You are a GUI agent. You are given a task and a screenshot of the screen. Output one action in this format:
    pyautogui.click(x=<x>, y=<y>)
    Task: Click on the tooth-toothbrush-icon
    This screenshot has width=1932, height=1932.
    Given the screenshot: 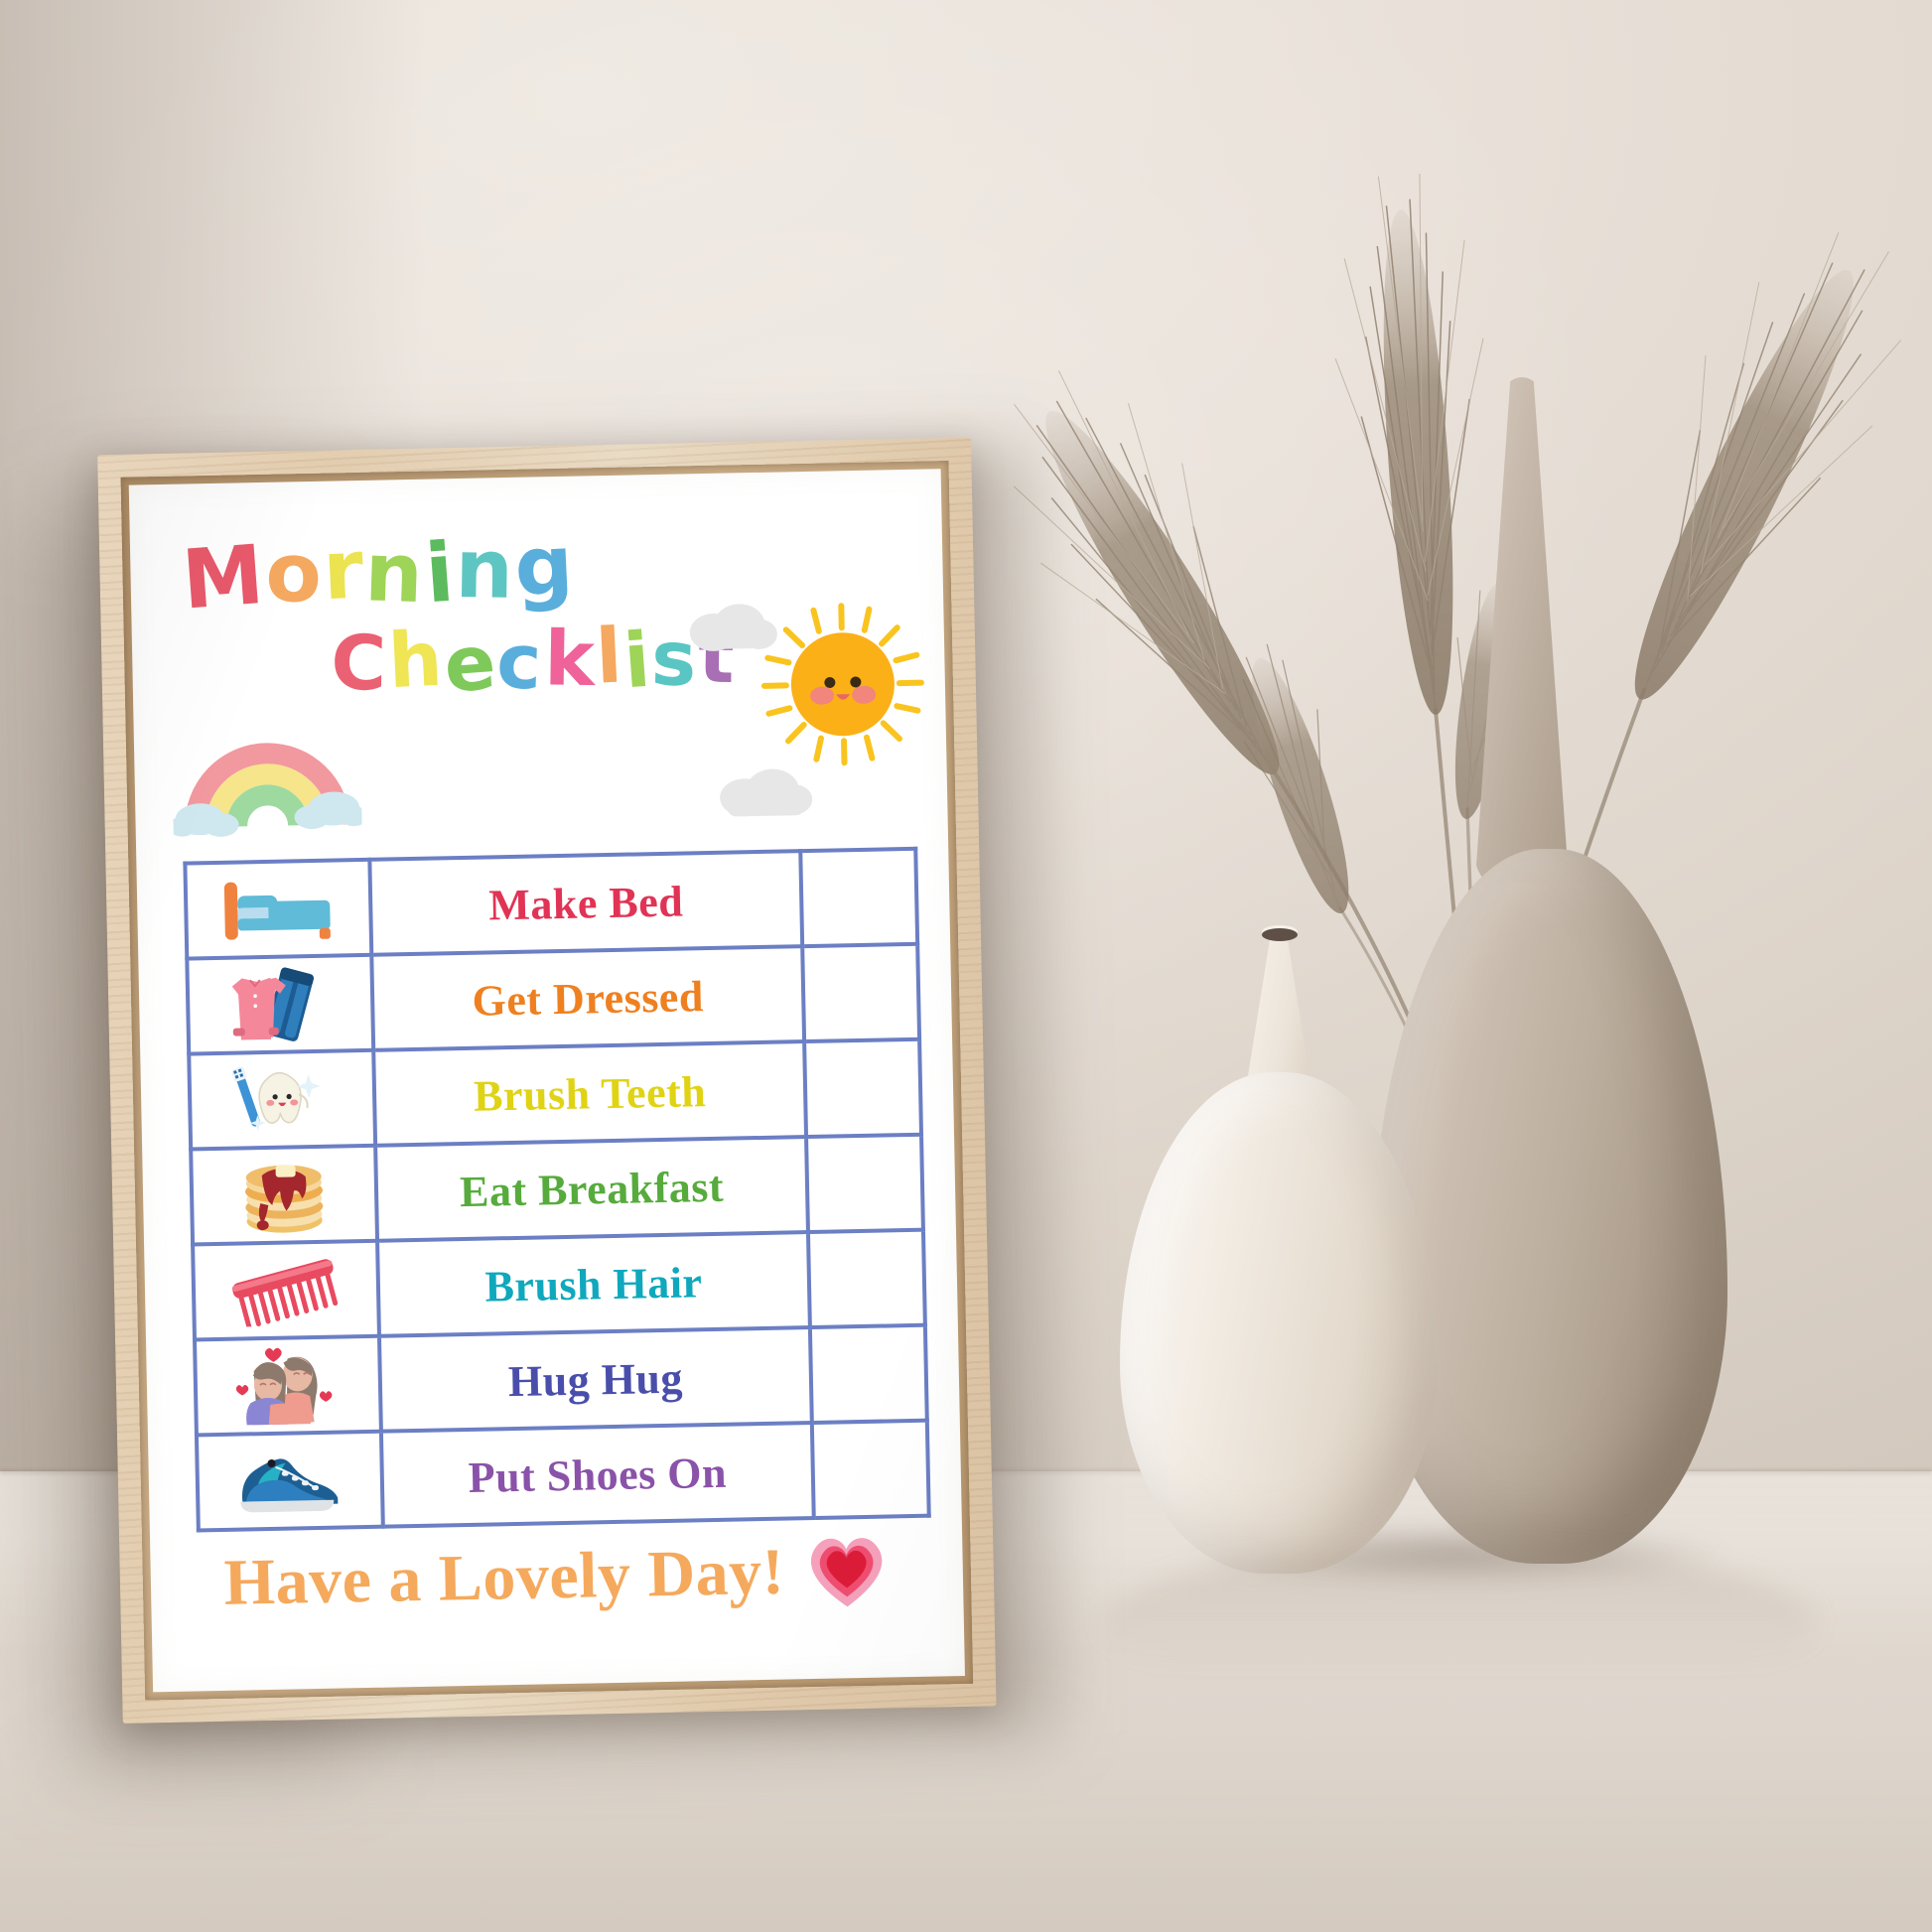 What is the action you would take?
    pyautogui.click(x=276, y=1099)
    